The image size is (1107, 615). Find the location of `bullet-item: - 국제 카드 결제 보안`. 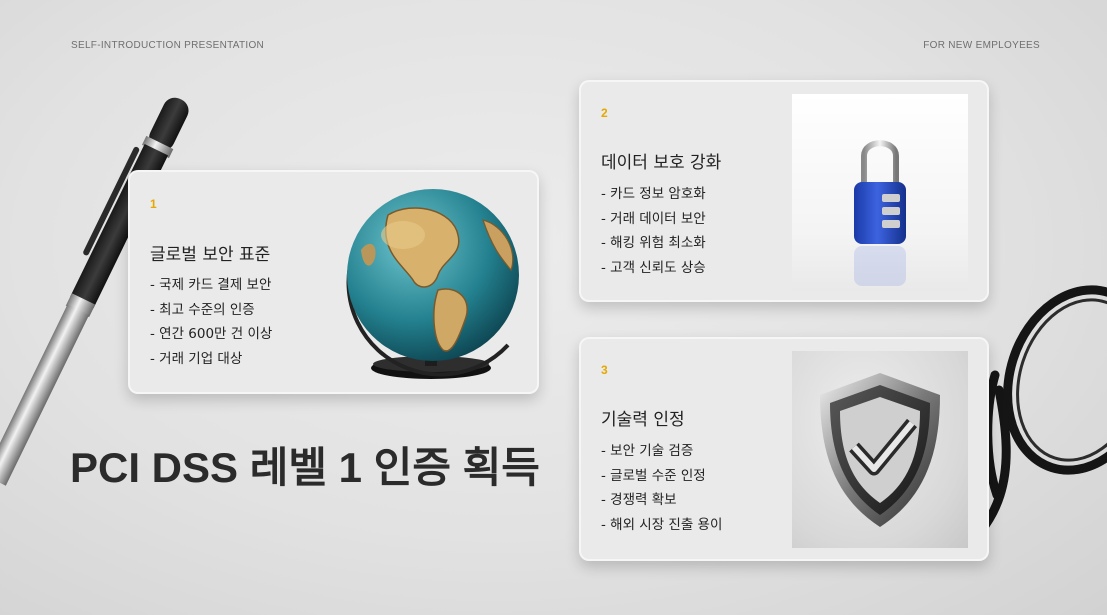

bullet-item: - 국제 카드 결제 보안 is located at coordinates (211, 285).